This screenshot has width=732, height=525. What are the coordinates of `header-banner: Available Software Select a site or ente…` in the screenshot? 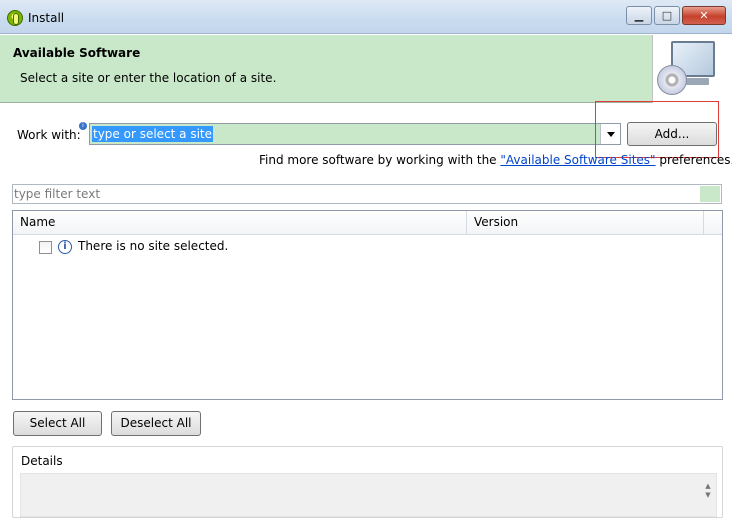 It's located at (366, 69).